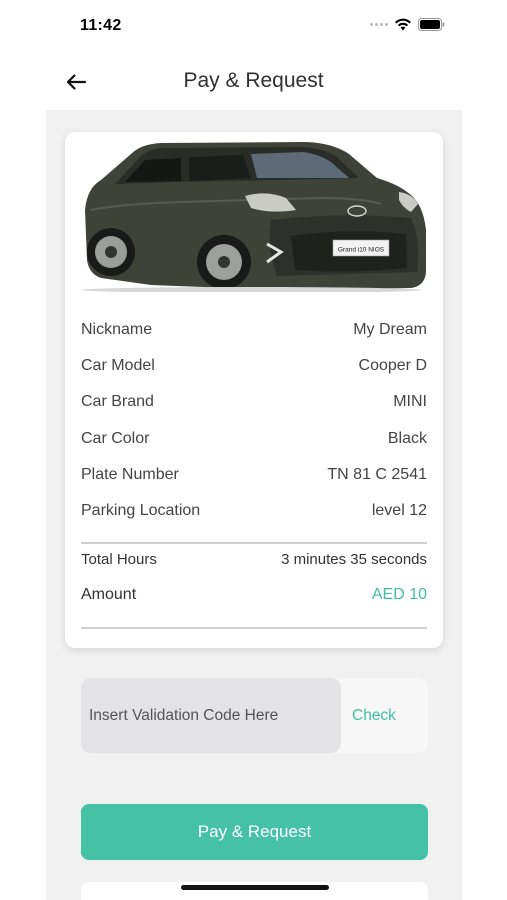  I want to click on info-value: level 12, so click(399, 511).